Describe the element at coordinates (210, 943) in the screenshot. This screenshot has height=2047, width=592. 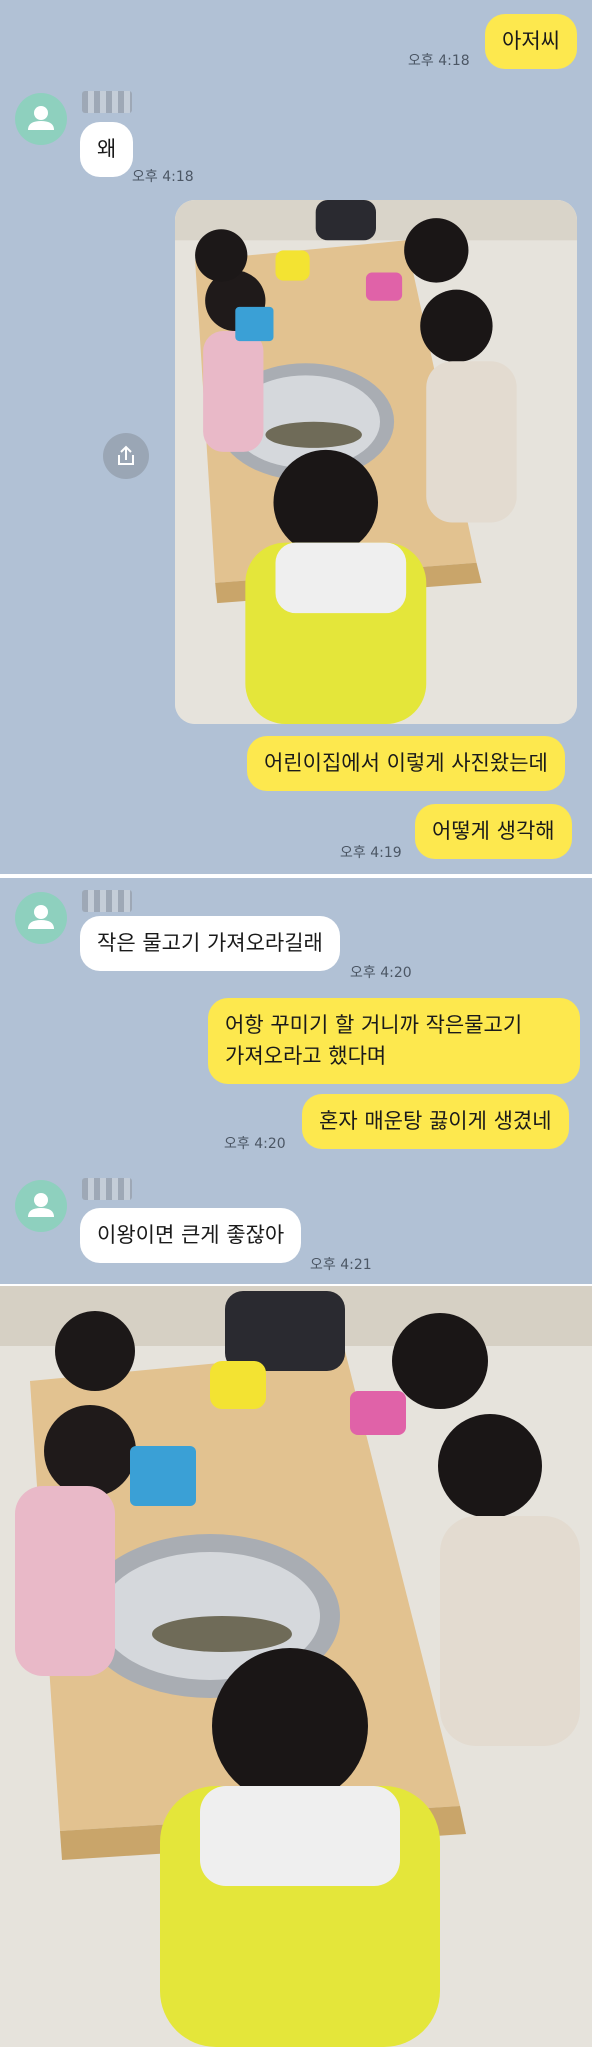
I see `their-message-bubble: 작은 물고기 가져오라길래` at that location.